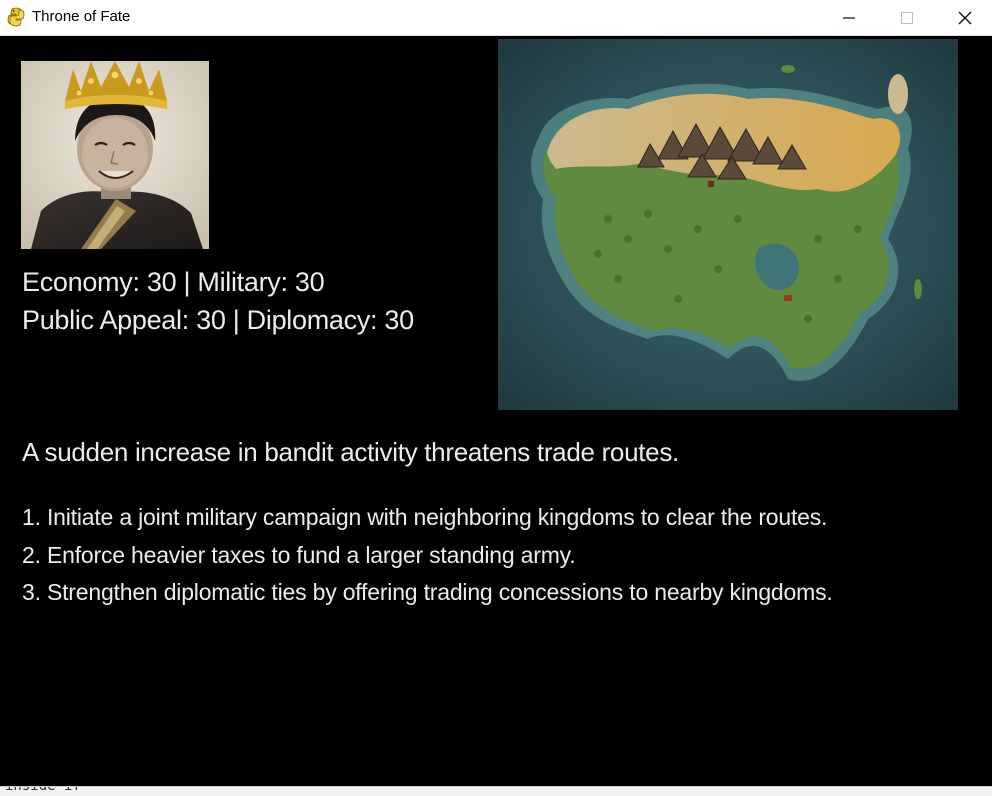  I want to click on window-title: Throne of Fate, so click(81, 16).